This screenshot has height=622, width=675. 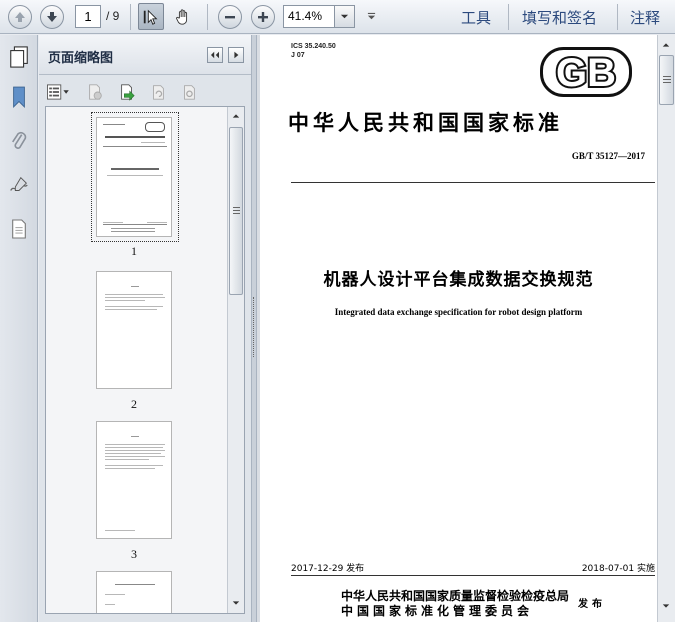 What do you see at coordinates (305, 16) in the screenshot?
I see `zoom-value: 41.4%` at bounding box center [305, 16].